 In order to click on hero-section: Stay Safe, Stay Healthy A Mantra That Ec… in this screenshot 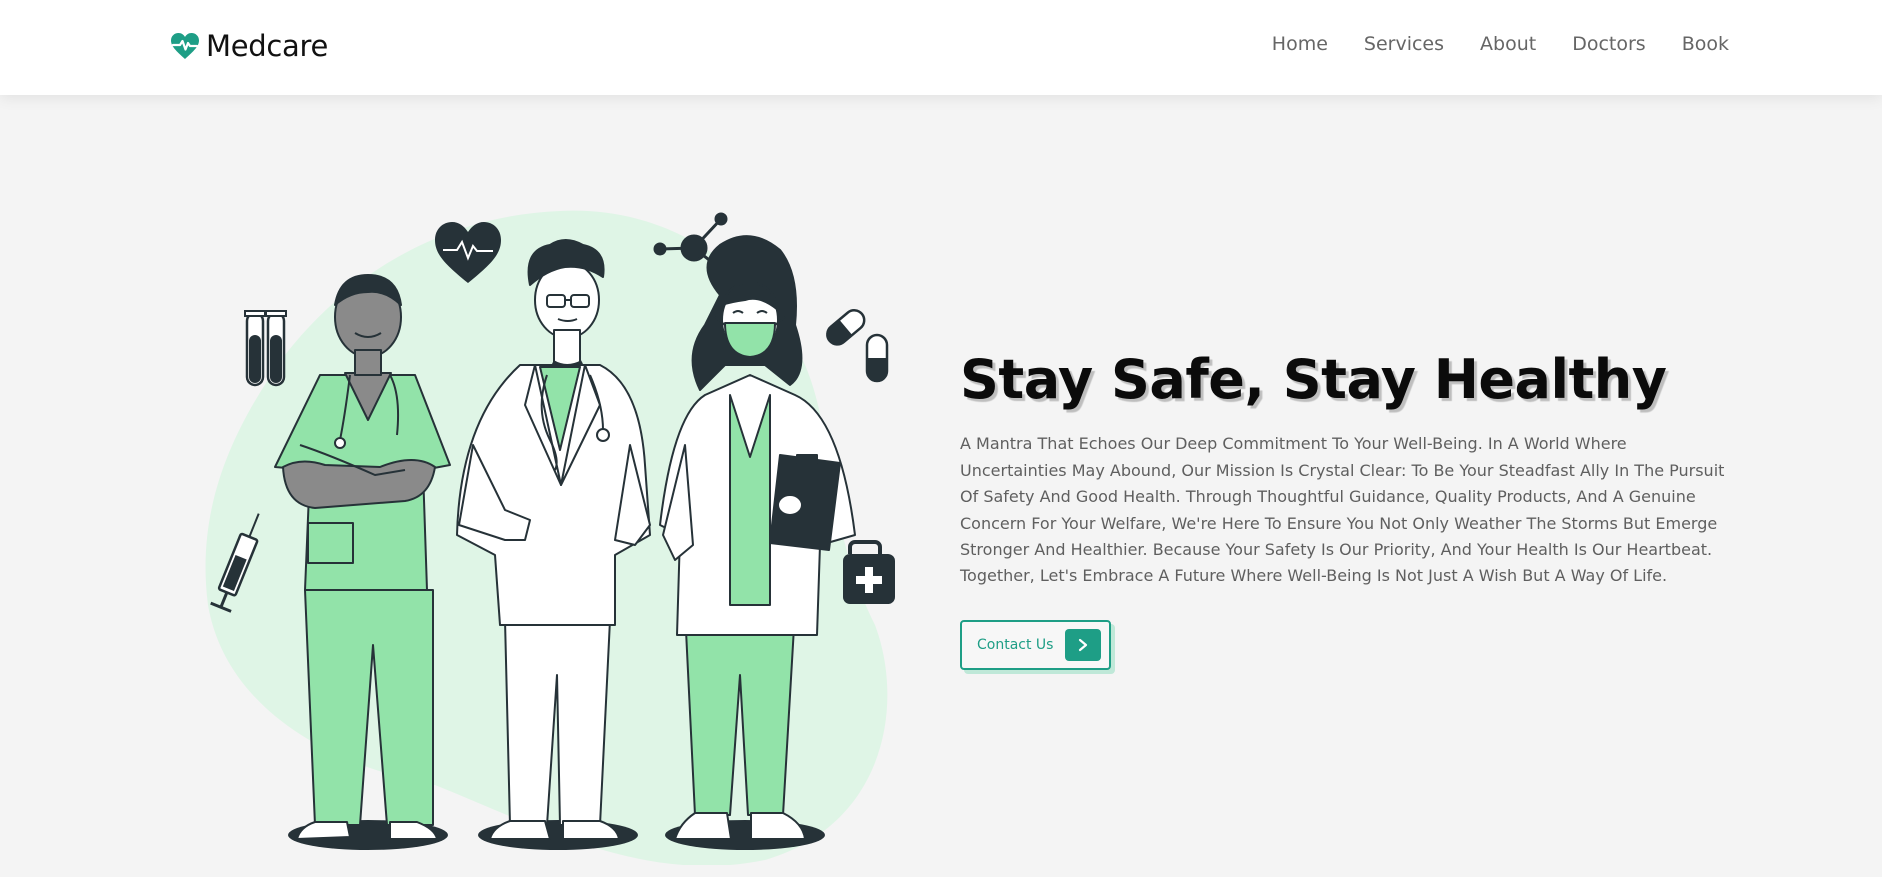, I will do `click(1346, 510)`.